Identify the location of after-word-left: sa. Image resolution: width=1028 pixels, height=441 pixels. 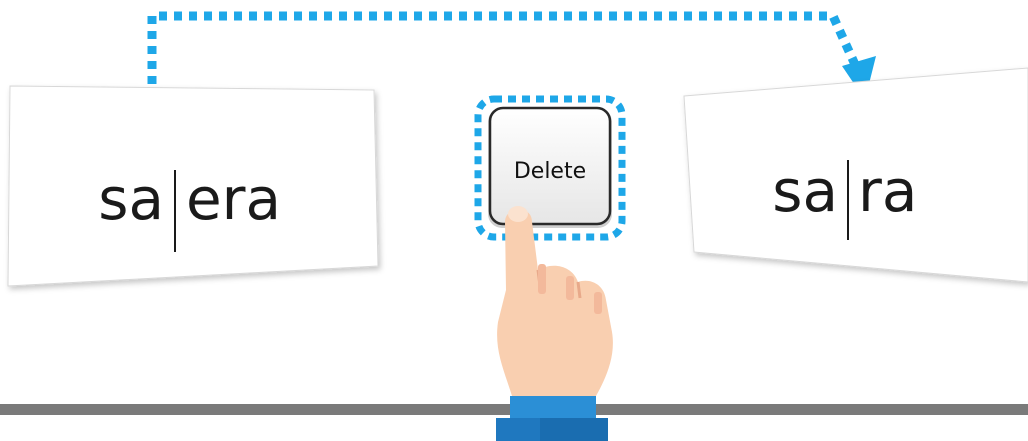
(805, 191).